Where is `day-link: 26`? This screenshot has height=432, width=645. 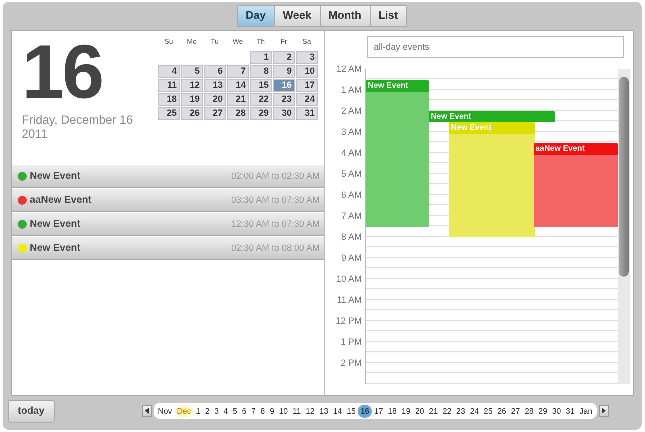
day-link: 26 is located at coordinates (502, 411).